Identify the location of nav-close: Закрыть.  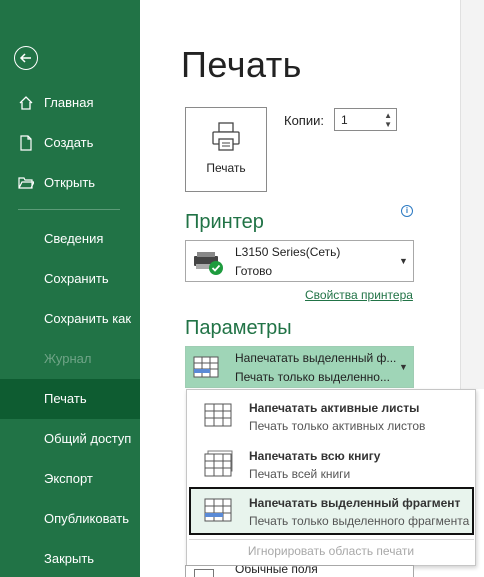
(70, 558).